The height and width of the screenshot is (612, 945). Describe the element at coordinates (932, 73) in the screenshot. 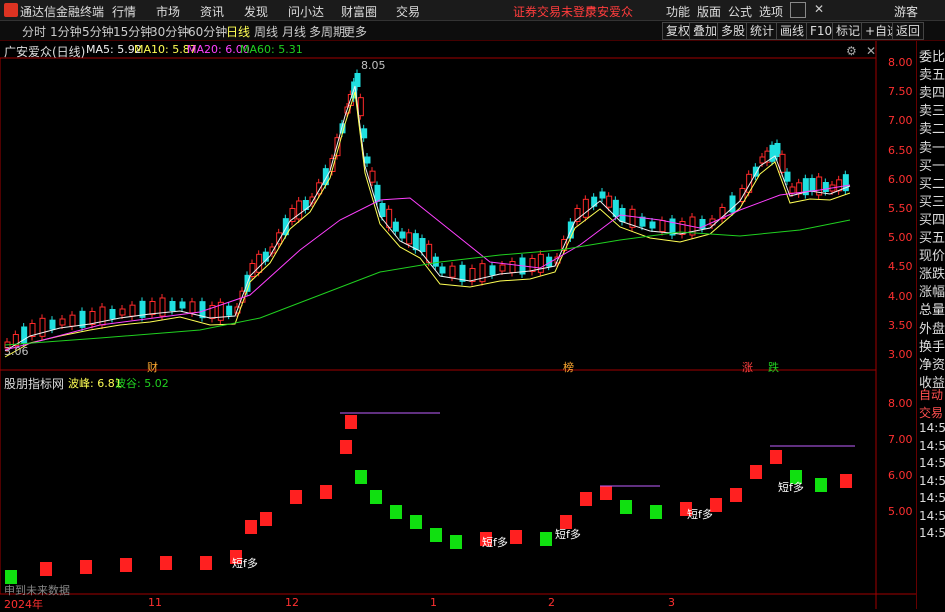

I see `quote-field-label: 卖五` at that location.